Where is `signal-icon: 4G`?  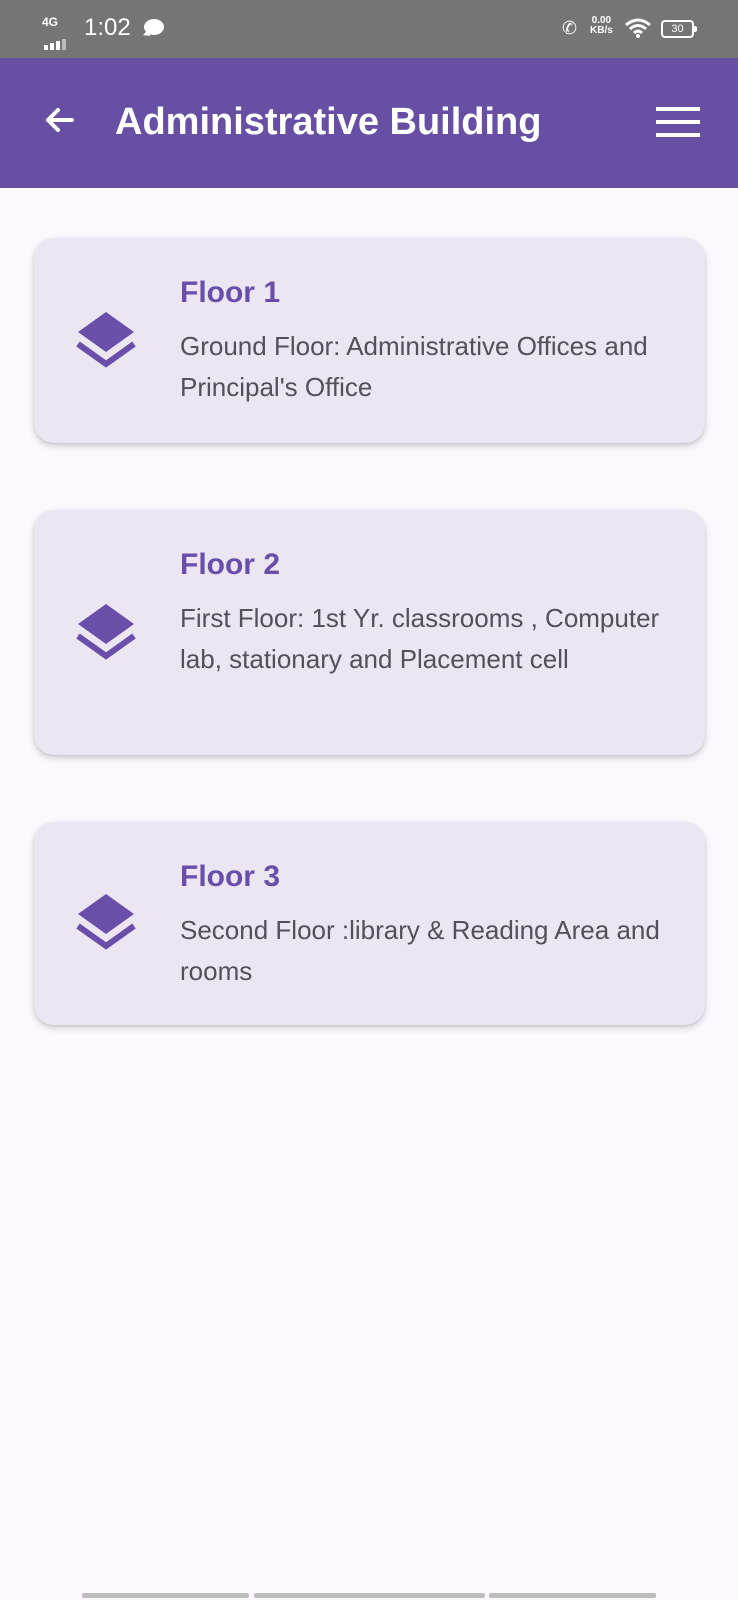
signal-icon: 4G is located at coordinates (57, 32).